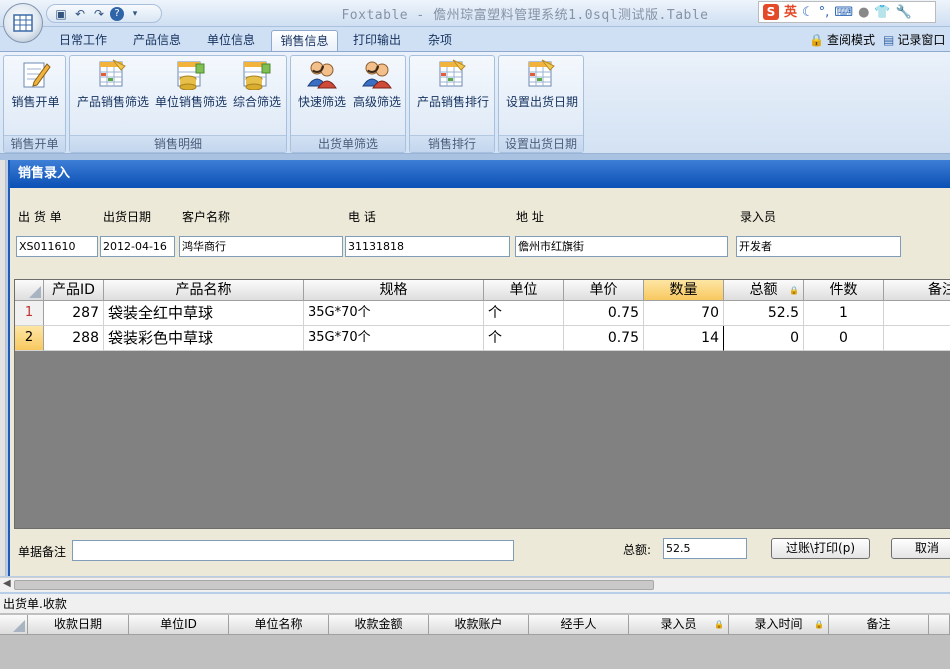  What do you see at coordinates (377, 40) in the screenshot?
I see `tab-print-output: 打印输出` at bounding box center [377, 40].